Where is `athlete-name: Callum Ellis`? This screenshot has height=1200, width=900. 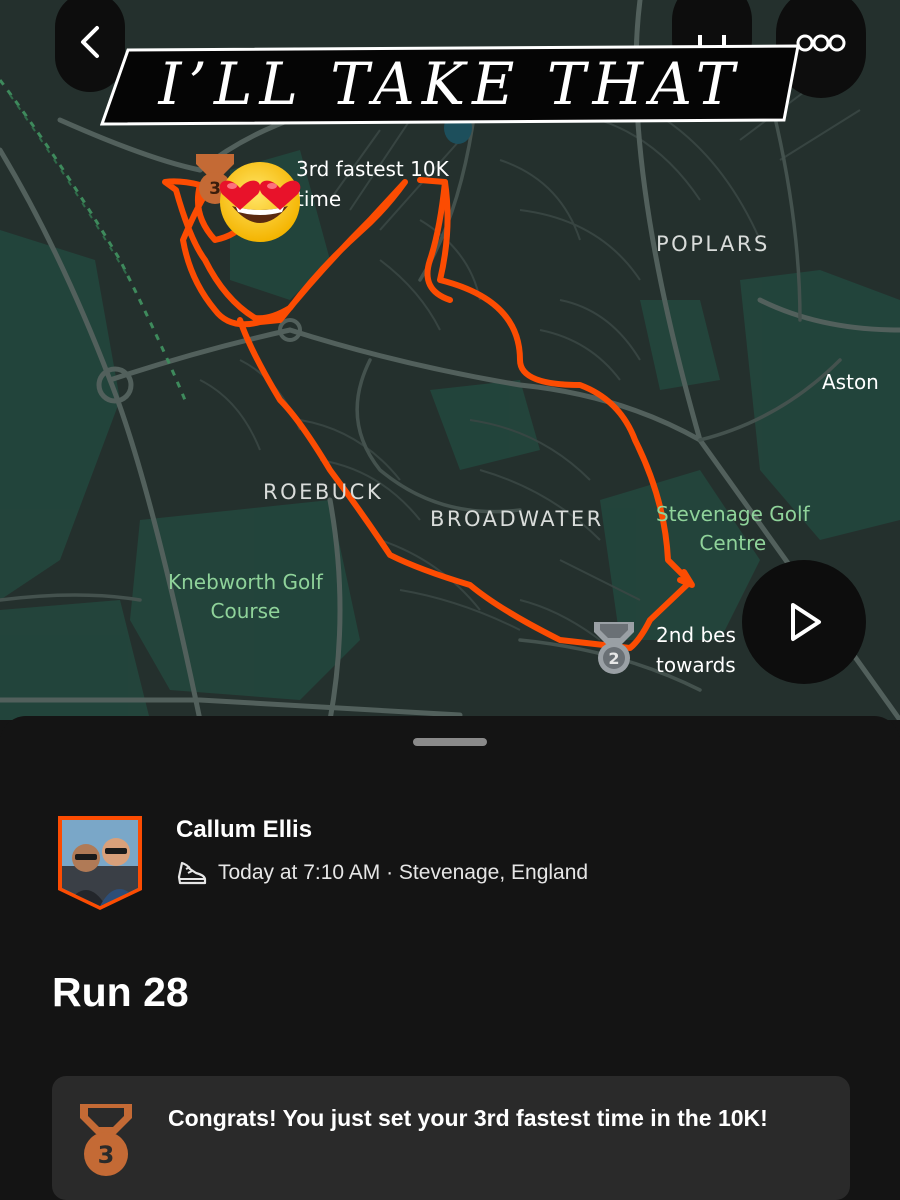
athlete-name: Callum Ellis is located at coordinates (244, 830).